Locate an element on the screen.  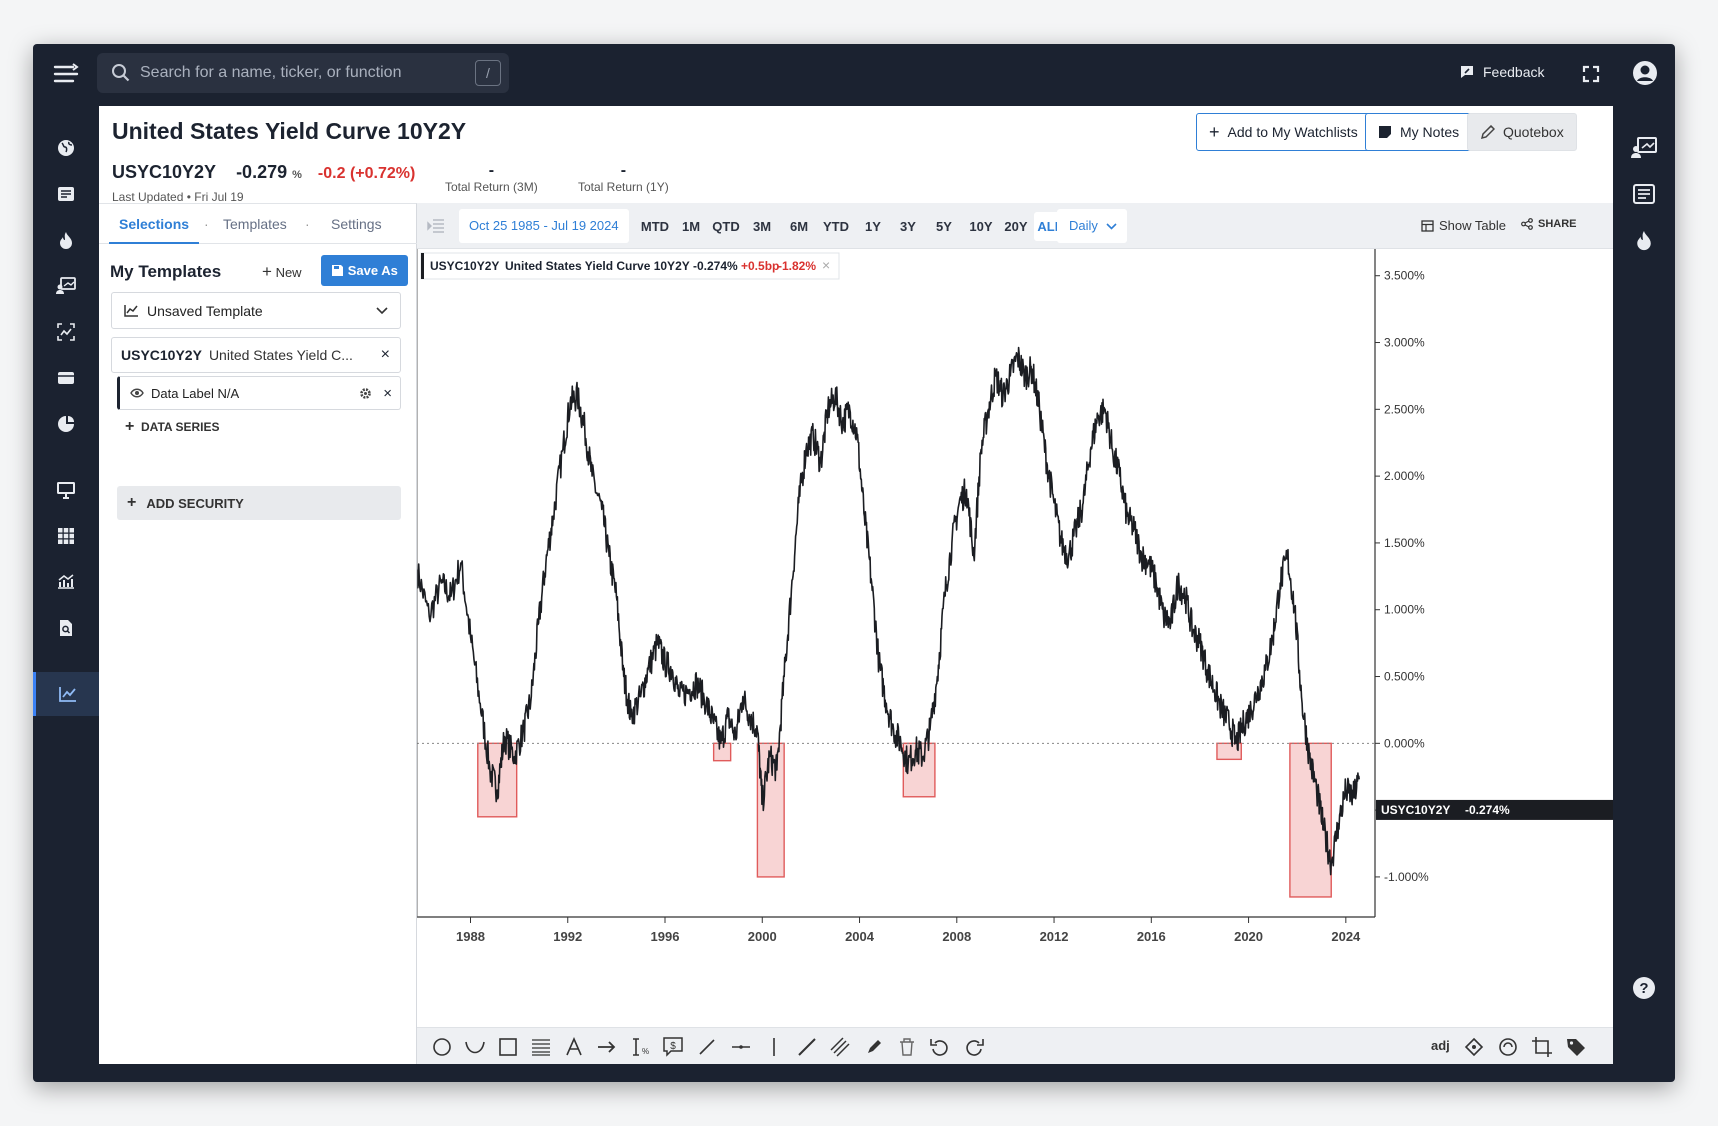
security-row: USYC10Y2Y United States Yield C... × is located at coordinates (256, 355).